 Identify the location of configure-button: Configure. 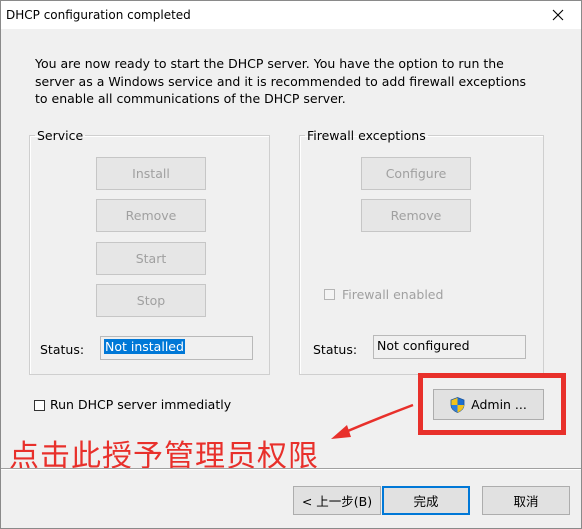
(416, 173).